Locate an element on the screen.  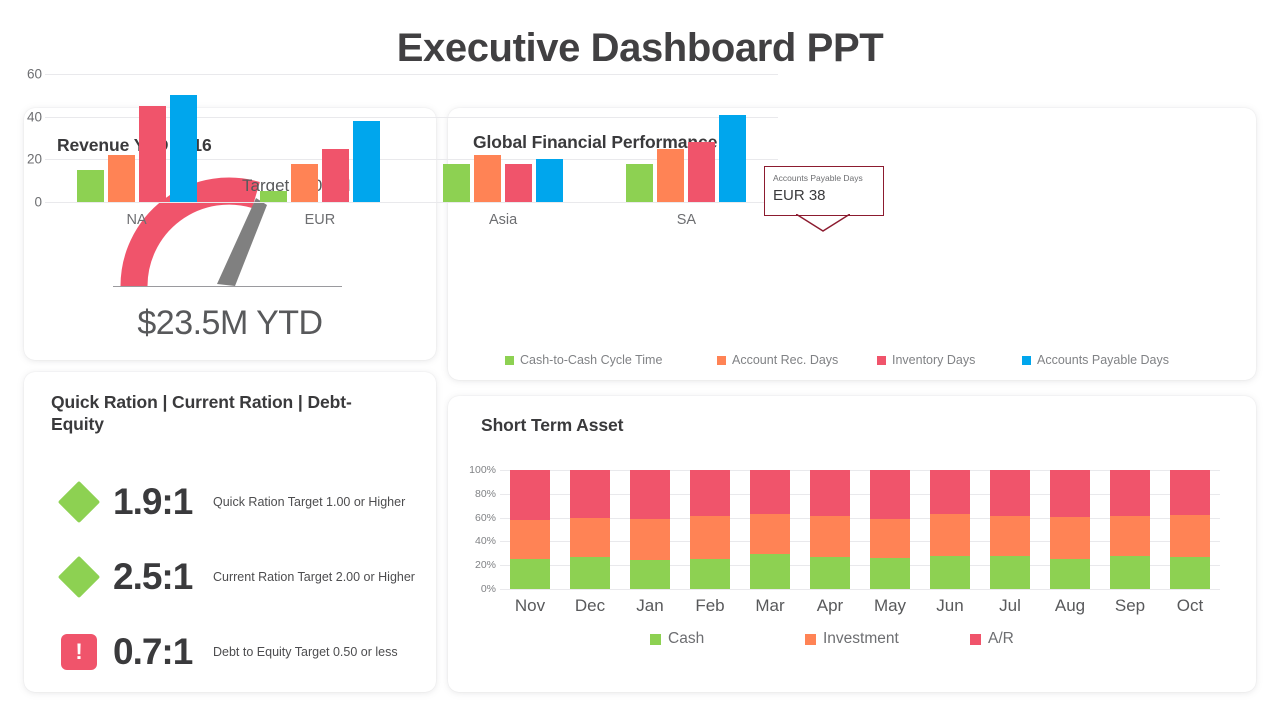
callout-label: Accounts Payable Days is located at coordinates (818, 178).